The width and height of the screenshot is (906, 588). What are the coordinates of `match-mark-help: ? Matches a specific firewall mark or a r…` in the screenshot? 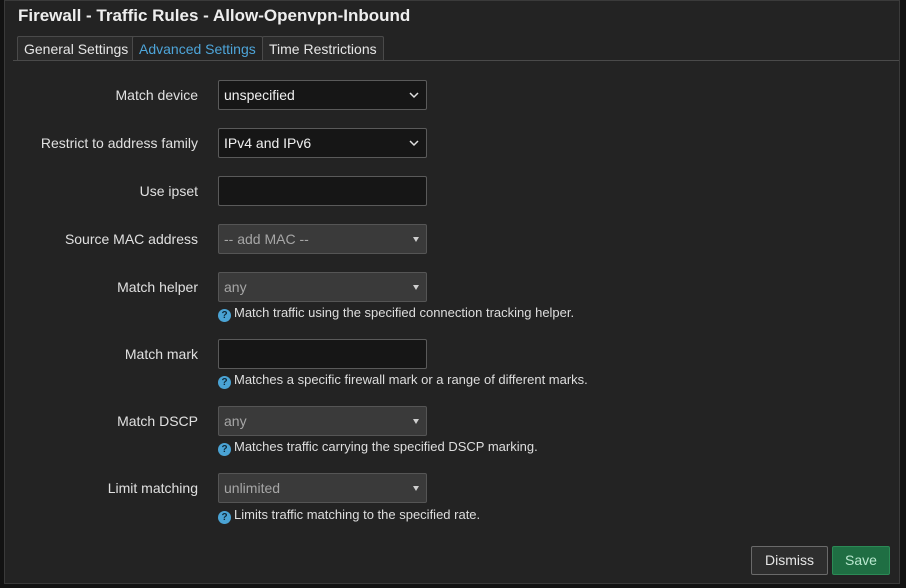 It's located at (403, 380).